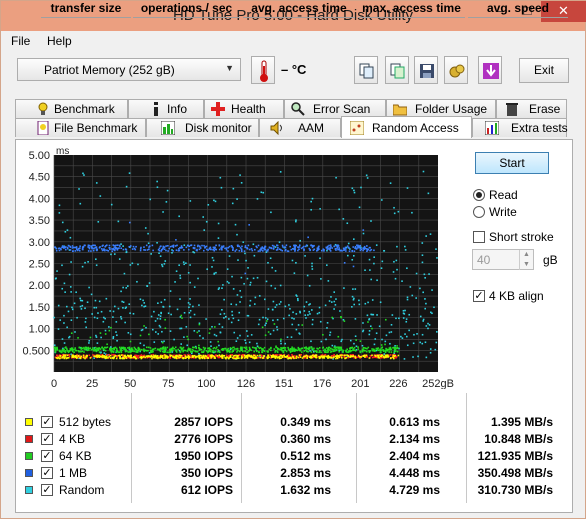 The image size is (586, 519). I want to click on short-stroke-stepper: 40 ▲ ▼, so click(503, 259).